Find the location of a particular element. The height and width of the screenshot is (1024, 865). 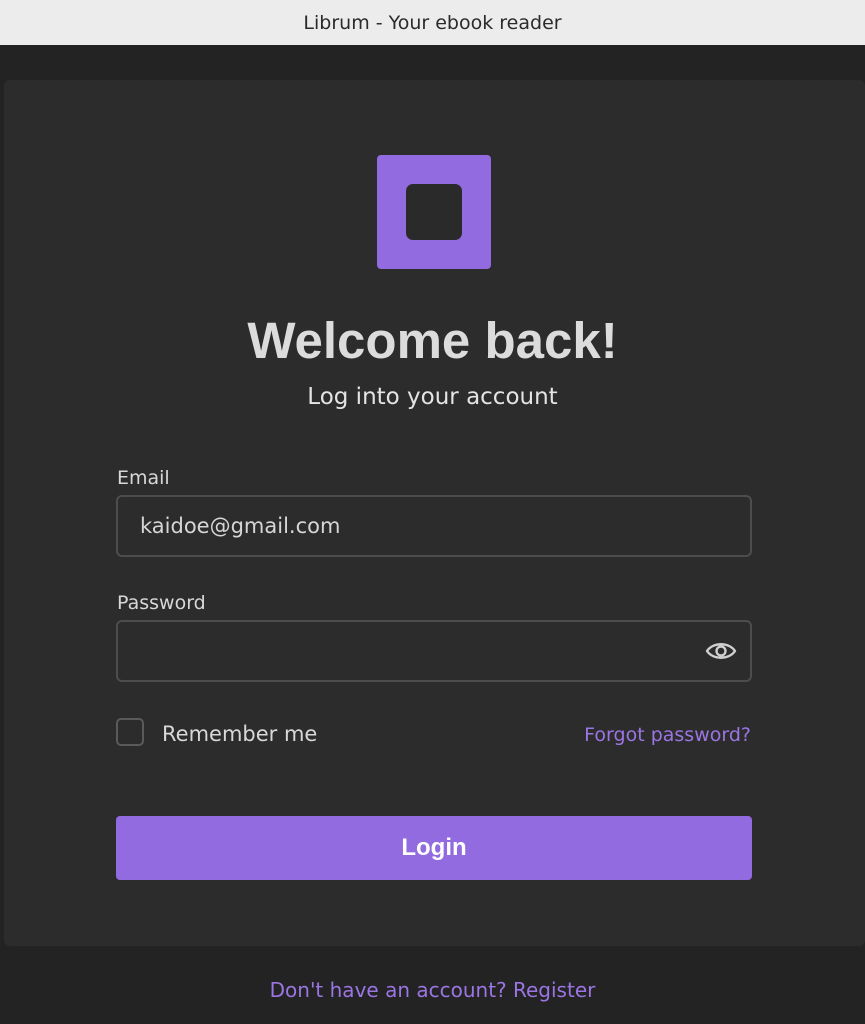

remember-me-label: Remember me is located at coordinates (239, 734).